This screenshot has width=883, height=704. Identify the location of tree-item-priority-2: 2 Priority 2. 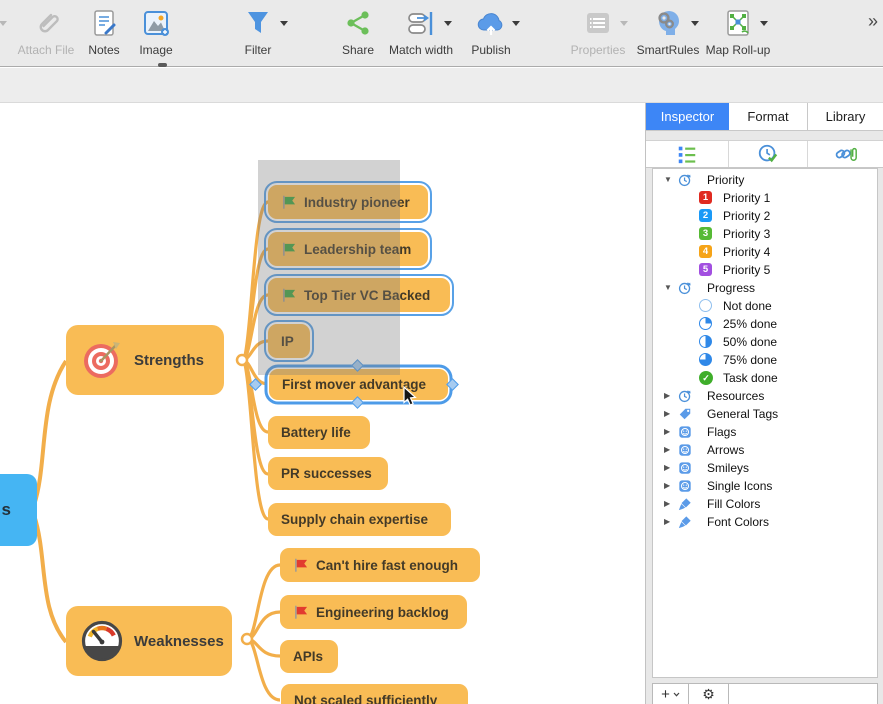
(765, 216).